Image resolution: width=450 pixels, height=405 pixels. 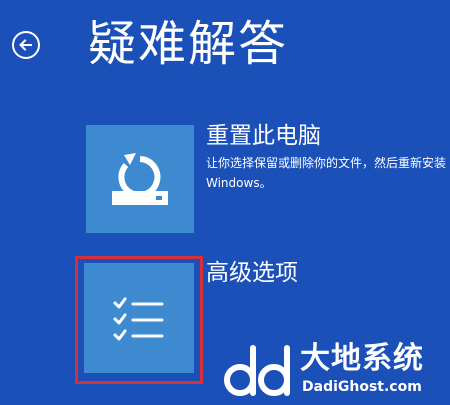 I want to click on reset-pc-tile, so click(x=140, y=179).